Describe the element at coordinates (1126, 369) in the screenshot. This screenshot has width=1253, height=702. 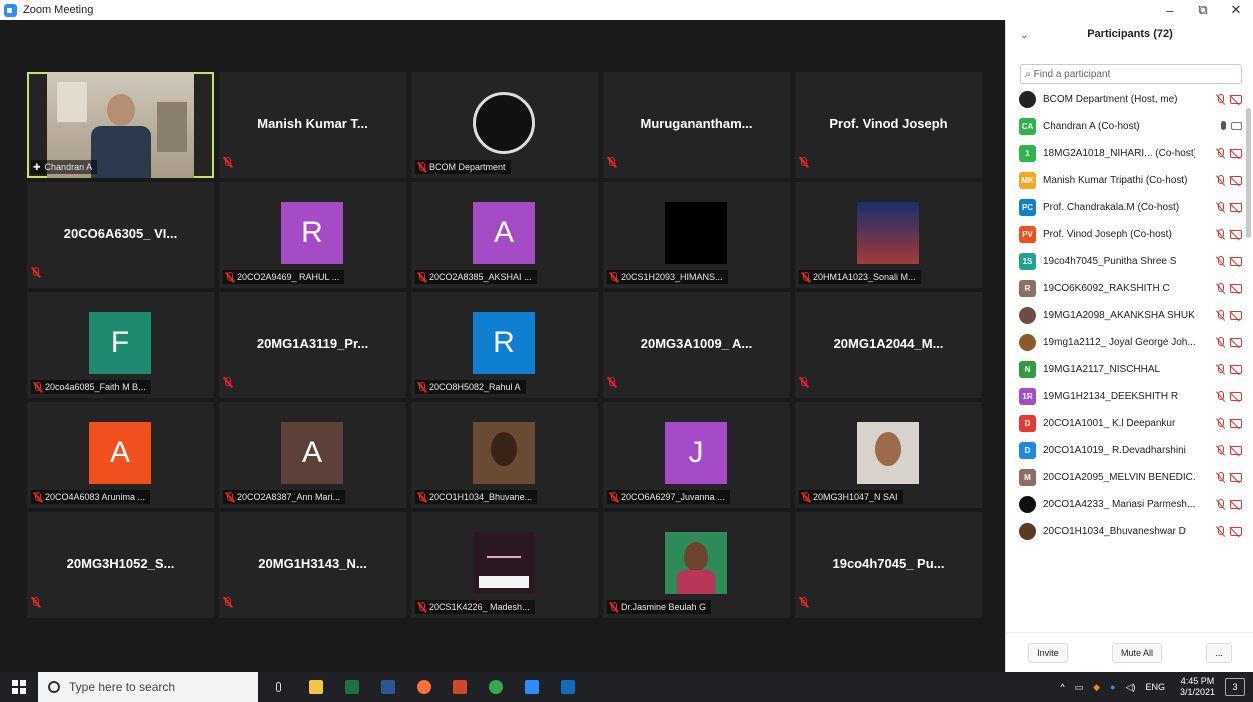
I see `participant-row: N 19MG1A2117_NISCHHAL` at that location.